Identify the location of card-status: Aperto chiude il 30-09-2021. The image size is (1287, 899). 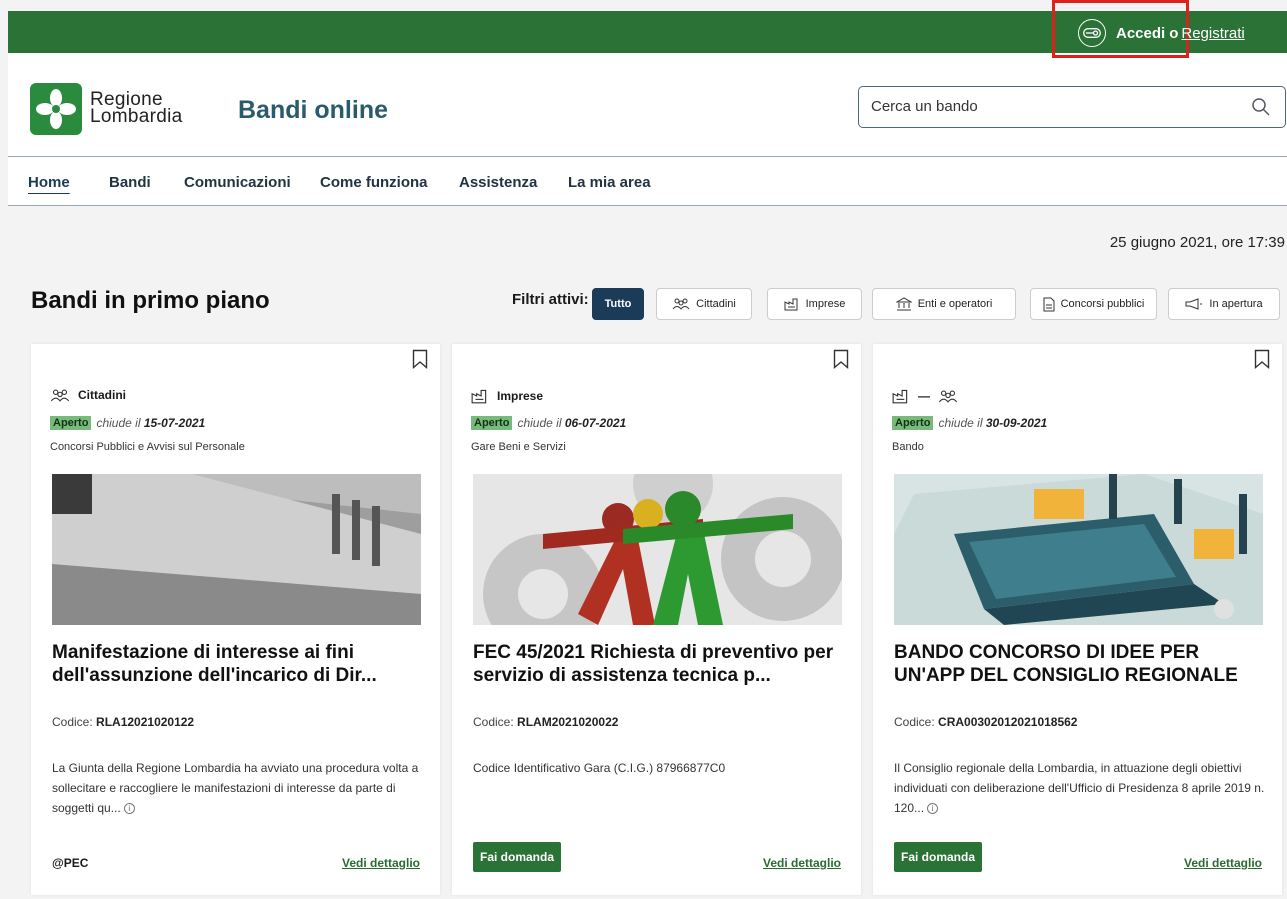
(969, 423).